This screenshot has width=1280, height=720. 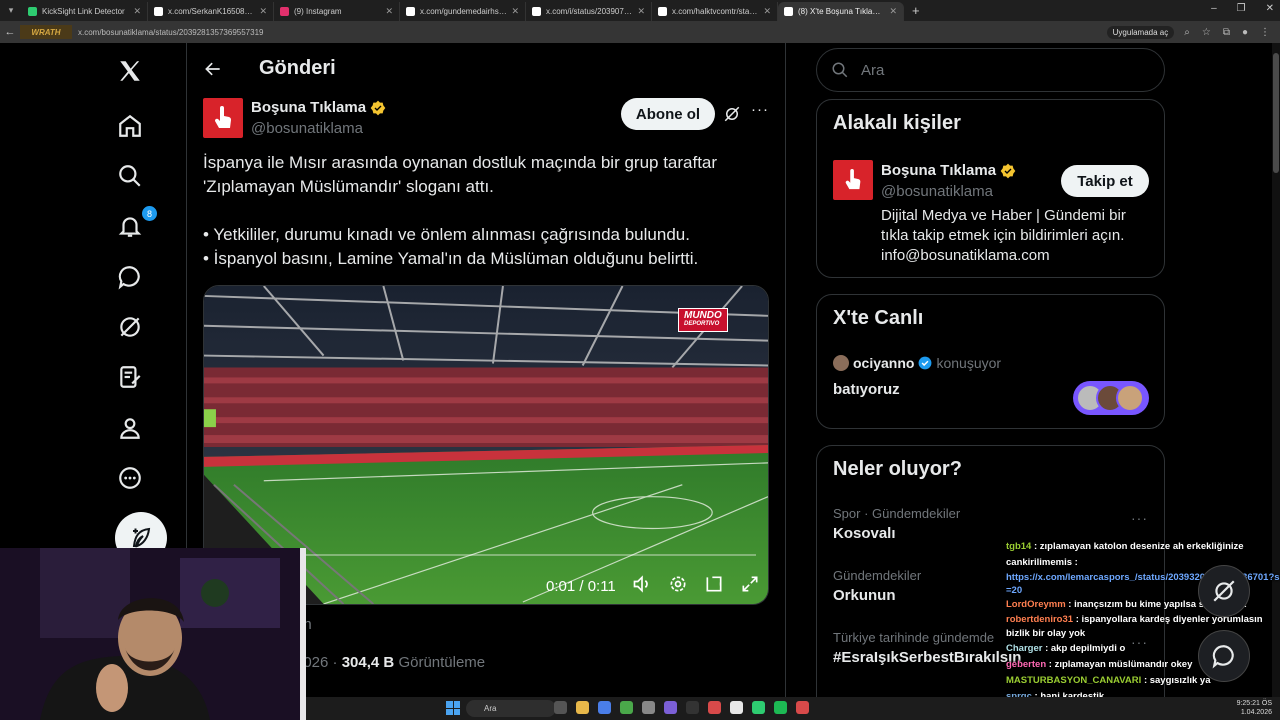 I want to click on trend-item: Gündemdekiler Orkunun, so click(x=877, y=586).